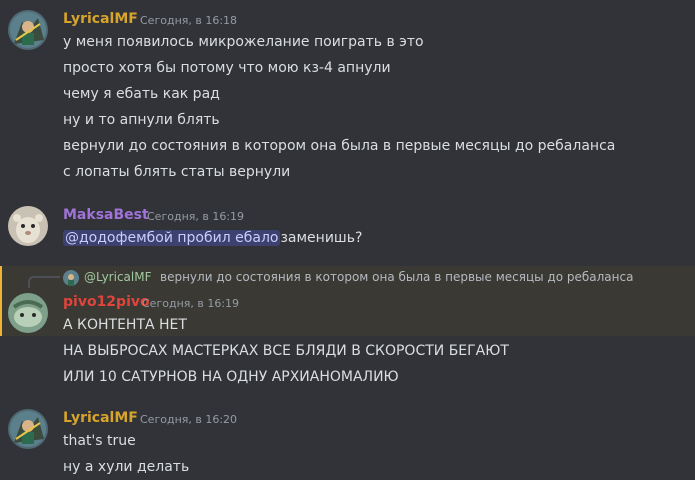 Image resolution: width=695 pixels, height=480 pixels. I want to click on message-line: А КОНТЕНТА НЕТ, so click(125, 325).